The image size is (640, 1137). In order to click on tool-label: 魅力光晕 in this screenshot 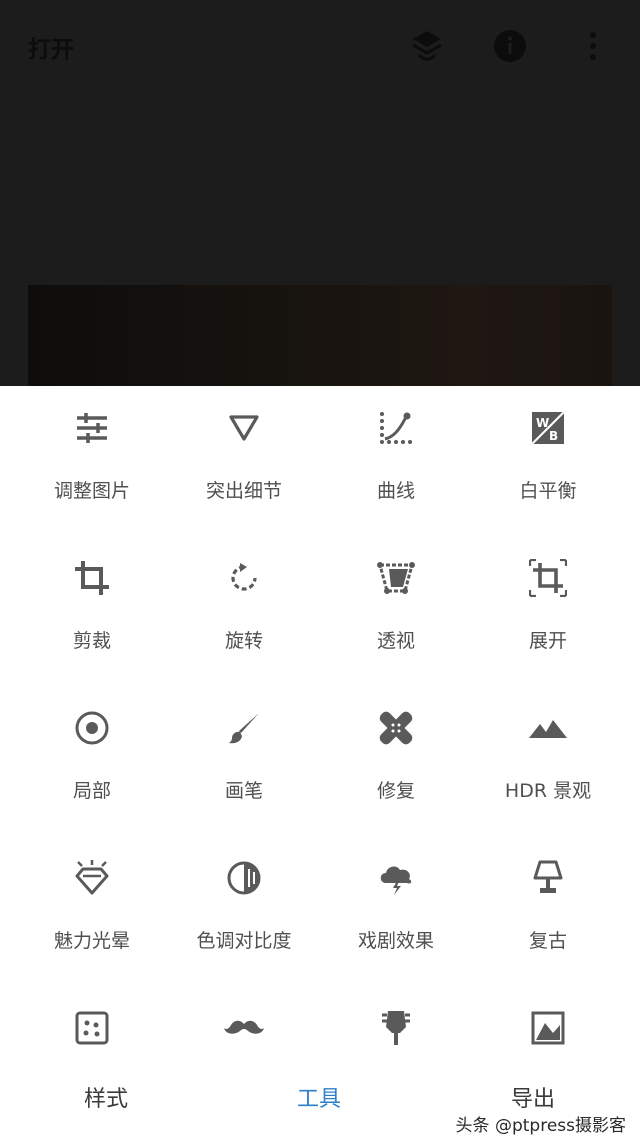, I will do `click(91, 941)`.